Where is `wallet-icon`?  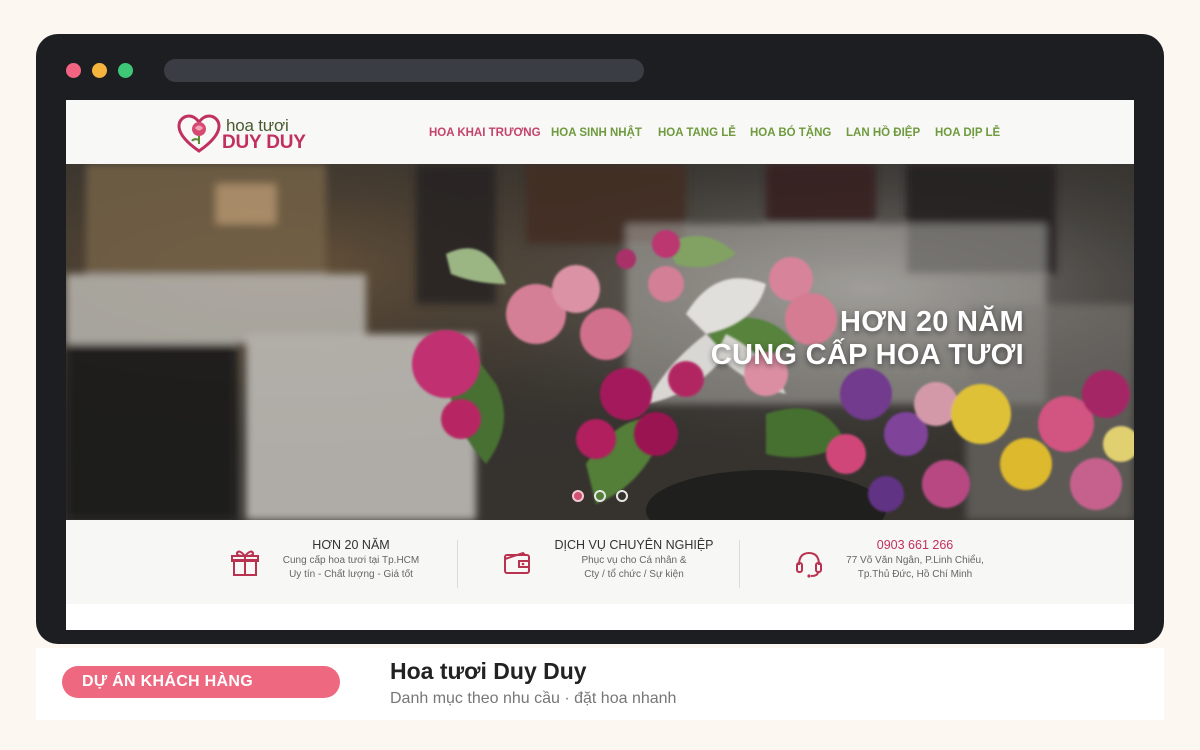 wallet-icon is located at coordinates (517, 562).